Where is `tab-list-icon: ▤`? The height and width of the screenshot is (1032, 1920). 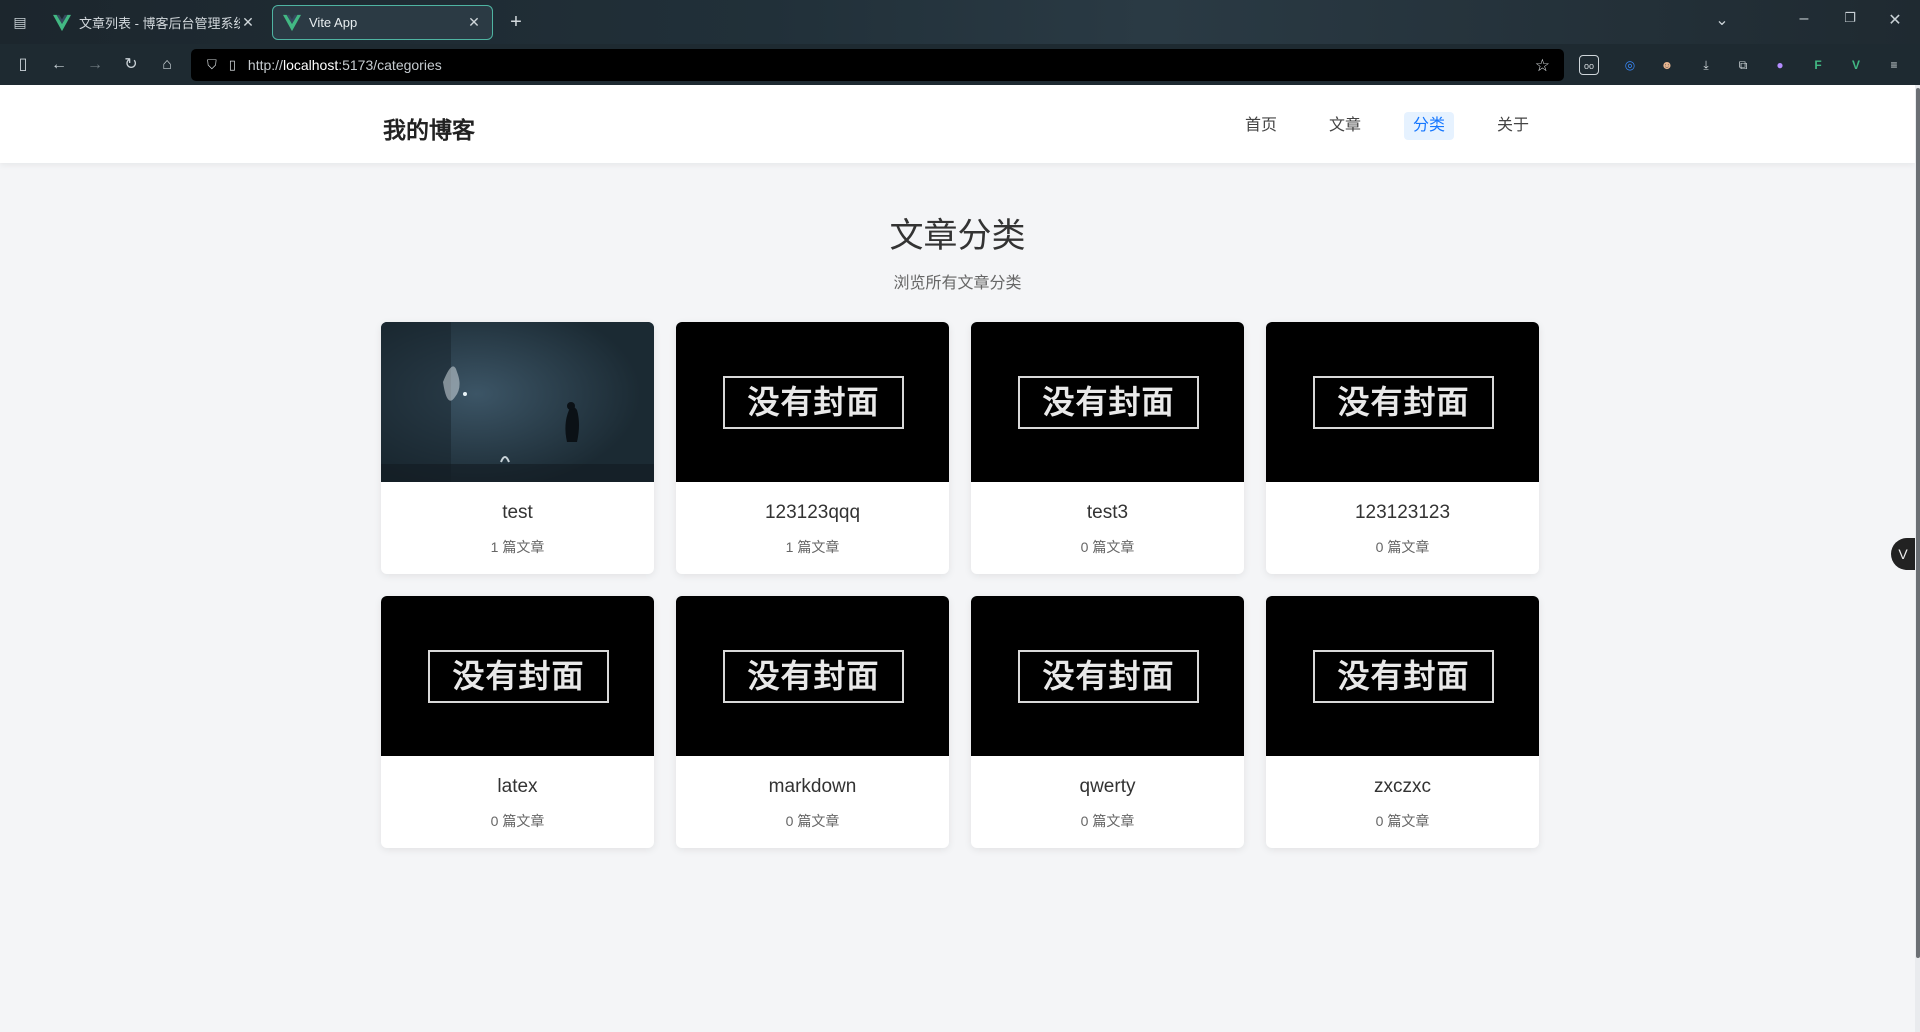 tab-list-icon: ▤ is located at coordinates (20, 22).